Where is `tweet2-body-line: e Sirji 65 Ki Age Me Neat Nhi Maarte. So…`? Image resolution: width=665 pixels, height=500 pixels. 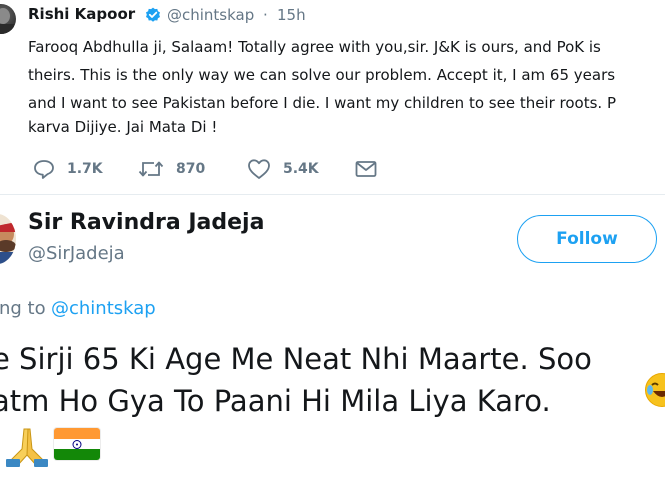
tweet2-body-line: e Sirji 65 Ki Age Me Neat Nhi Maarte. So… is located at coordinates (296, 359).